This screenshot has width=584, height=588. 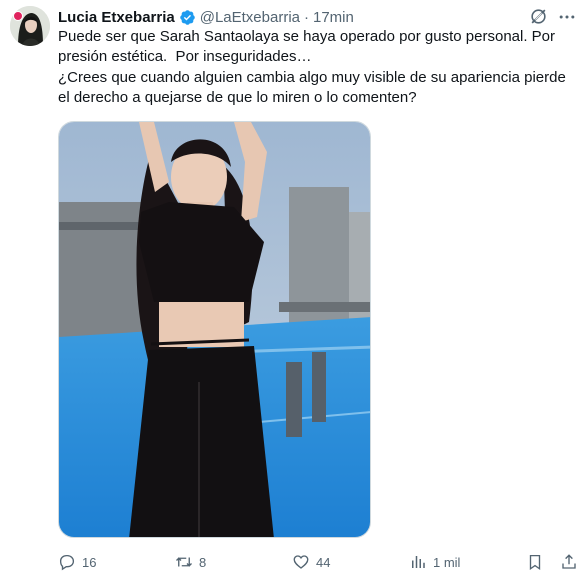 What do you see at coordinates (18, 16) in the screenshot?
I see `avatar-status-dot` at bounding box center [18, 16].